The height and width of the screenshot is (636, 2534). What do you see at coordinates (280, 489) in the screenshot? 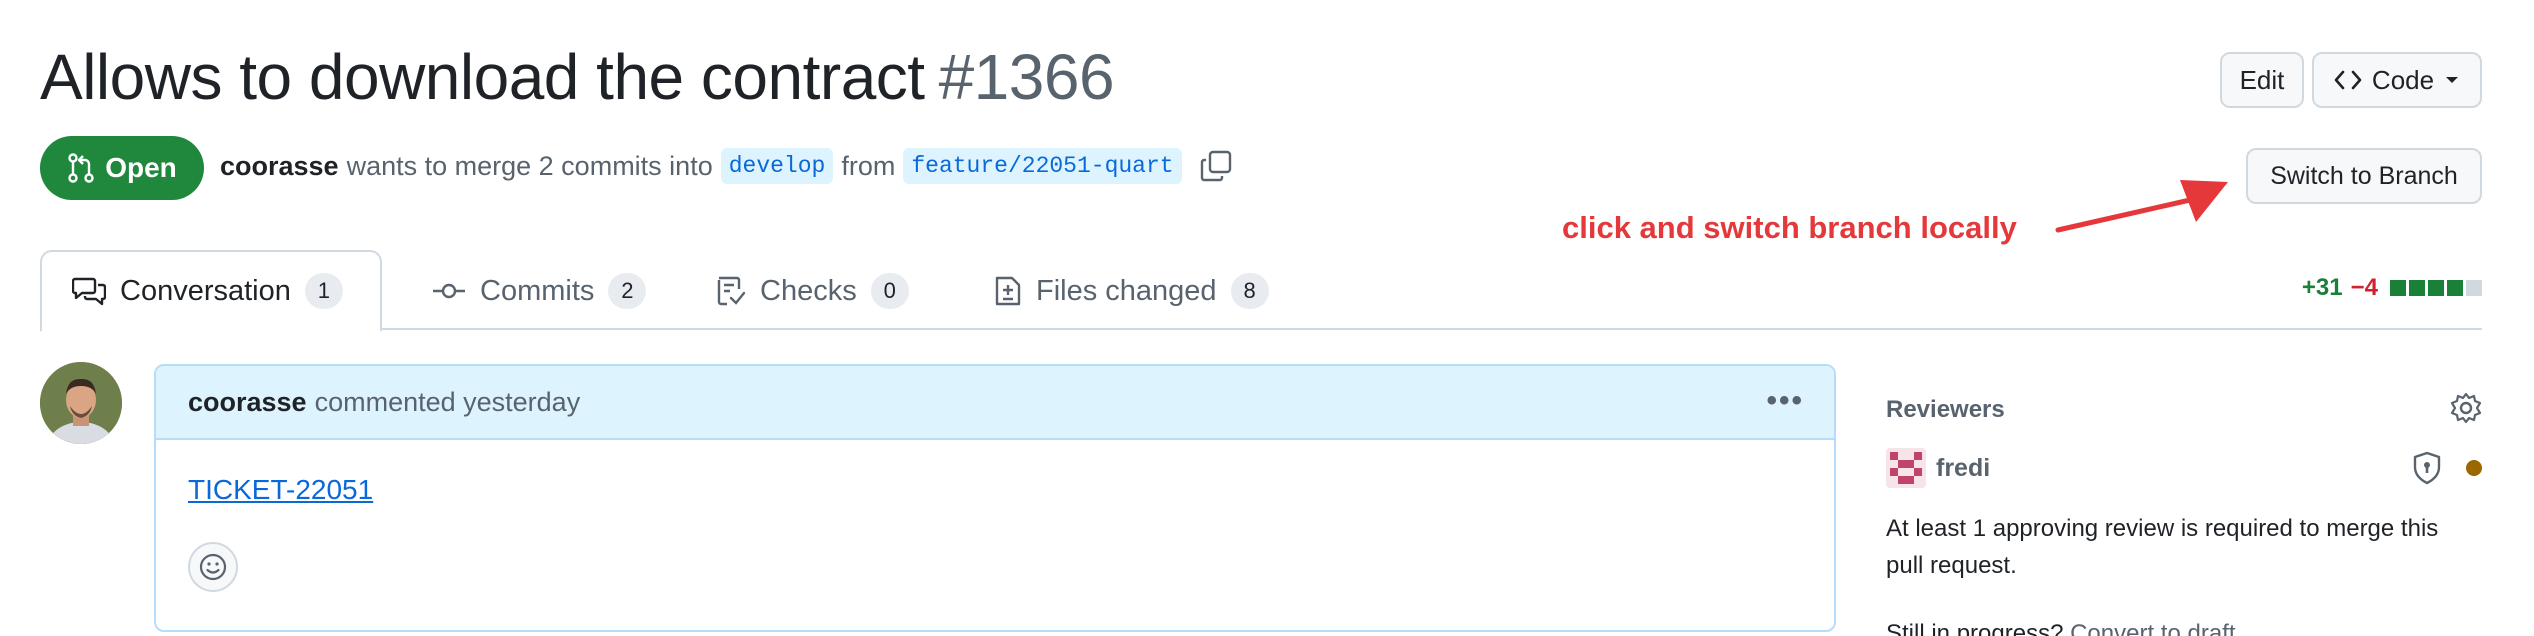
I see `ticket-link: TICKET-22051` at bounding box center [280, 489].